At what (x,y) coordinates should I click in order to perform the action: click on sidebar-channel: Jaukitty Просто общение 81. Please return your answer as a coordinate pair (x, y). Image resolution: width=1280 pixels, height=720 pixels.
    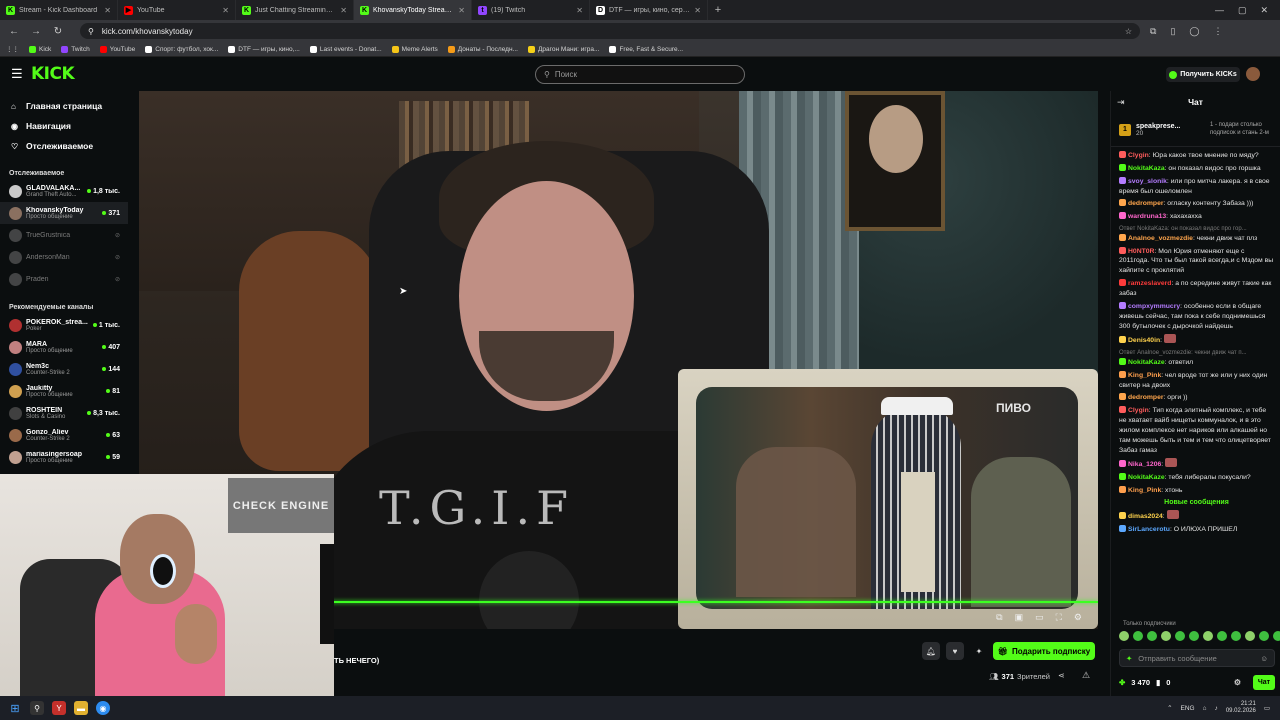
    Looking at the image, I should click on (64, 391).